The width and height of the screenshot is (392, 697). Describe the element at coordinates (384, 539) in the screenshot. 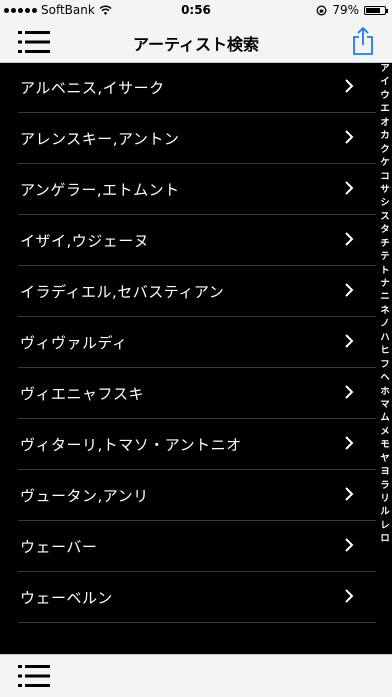

I see `index-letter: ロ` at that location.